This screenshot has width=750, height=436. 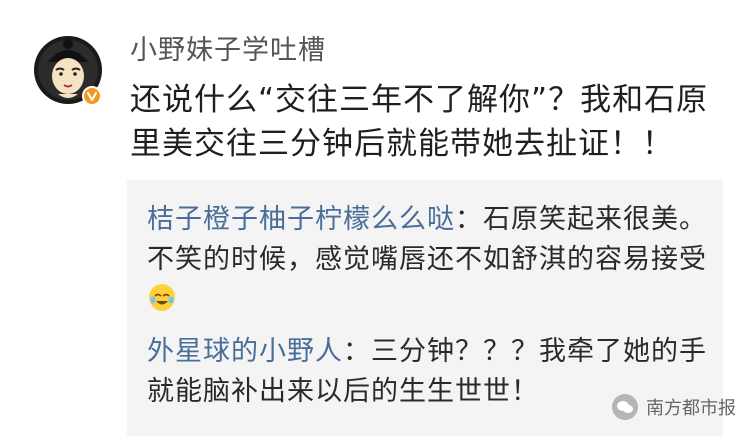 What do you see at coordinates (691, 408) in the screenshot?
I see `watermark-text: 南方都市报` at bounding box center [691, 408].